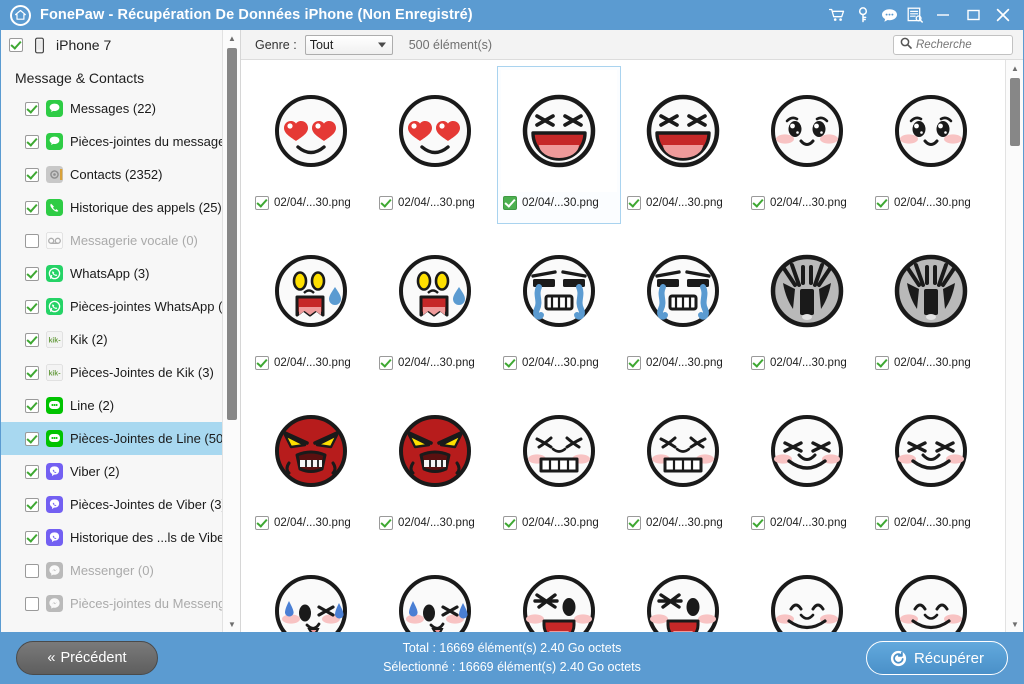  I want to click on sidebar-item-messenger-0: Messenger (0), so click(111, 570).